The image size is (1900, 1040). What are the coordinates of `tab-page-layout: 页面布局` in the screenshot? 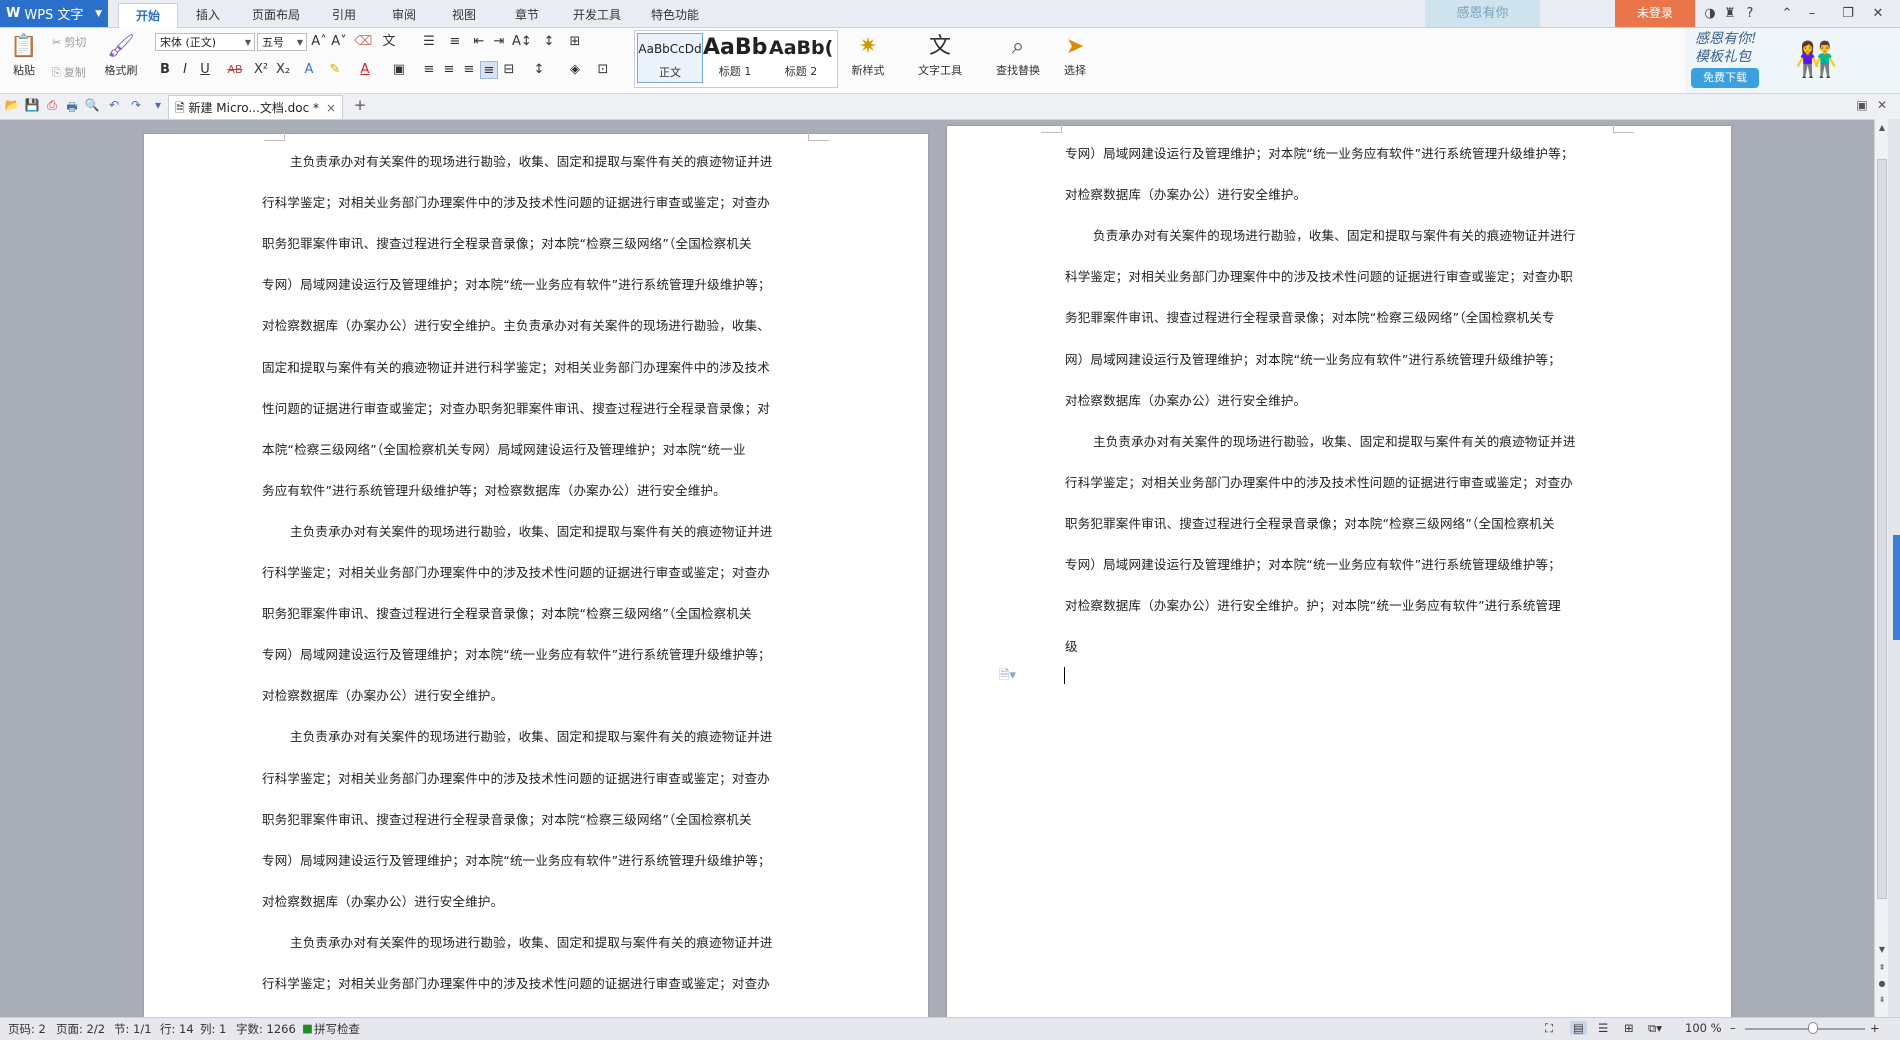 It's located at (276, 15).